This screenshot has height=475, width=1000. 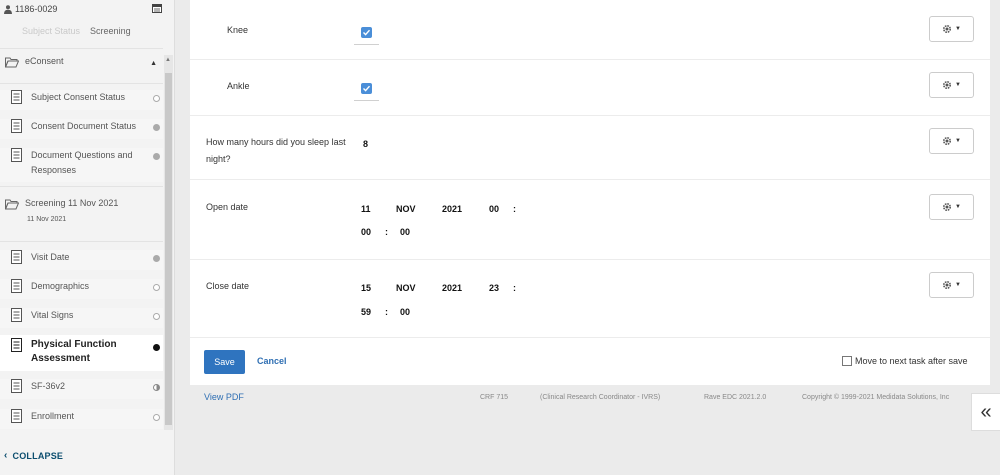 What do you see at coordinates (157, 8) in the screenshot?
I see `calendar-icon` at bounding box center [157, 8].